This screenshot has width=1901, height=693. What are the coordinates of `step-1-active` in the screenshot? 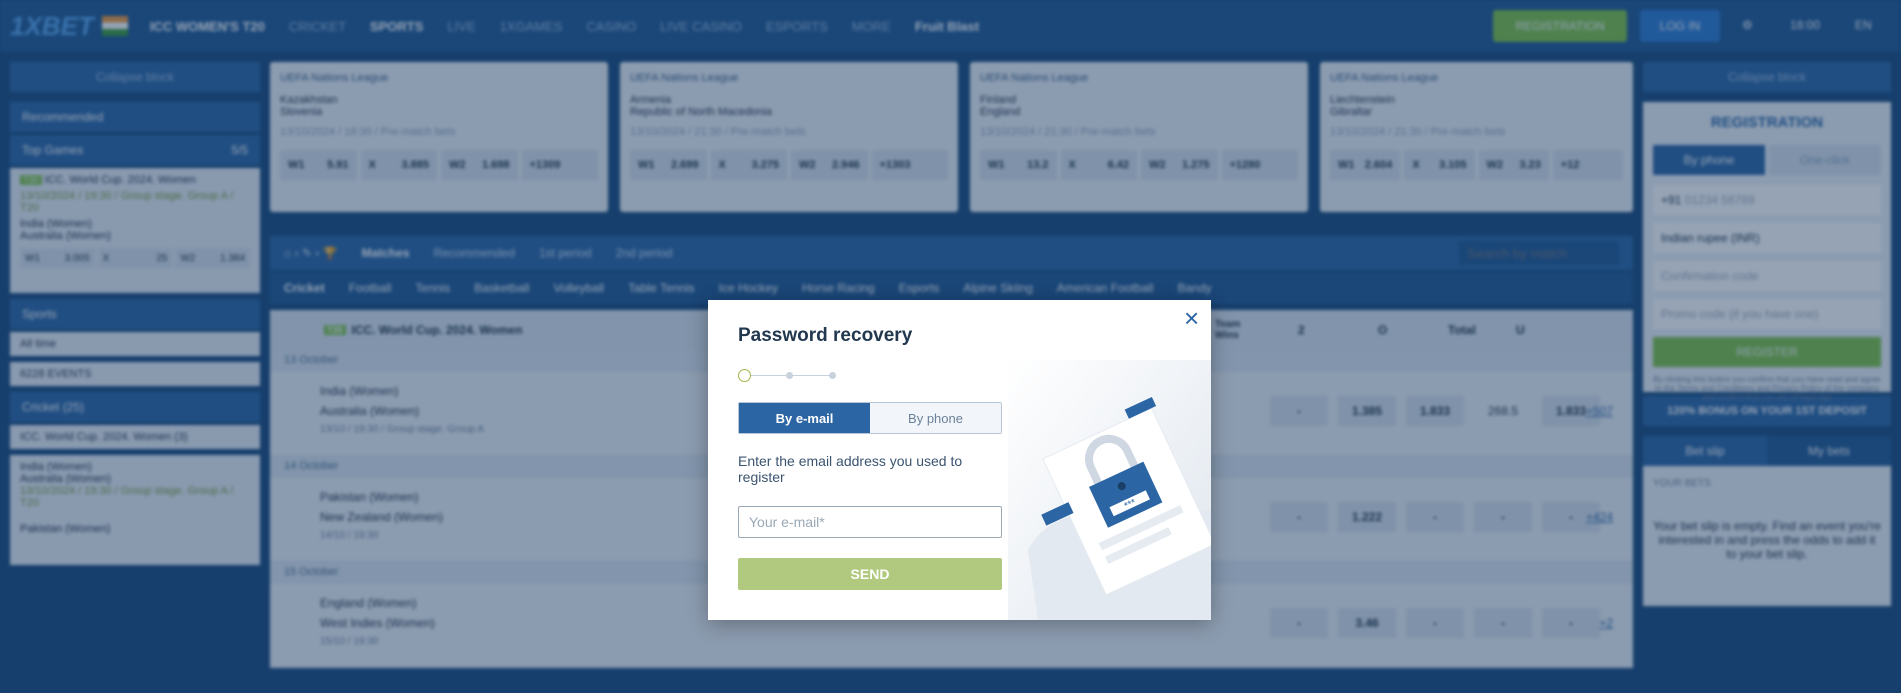 It's located at (744, 375).